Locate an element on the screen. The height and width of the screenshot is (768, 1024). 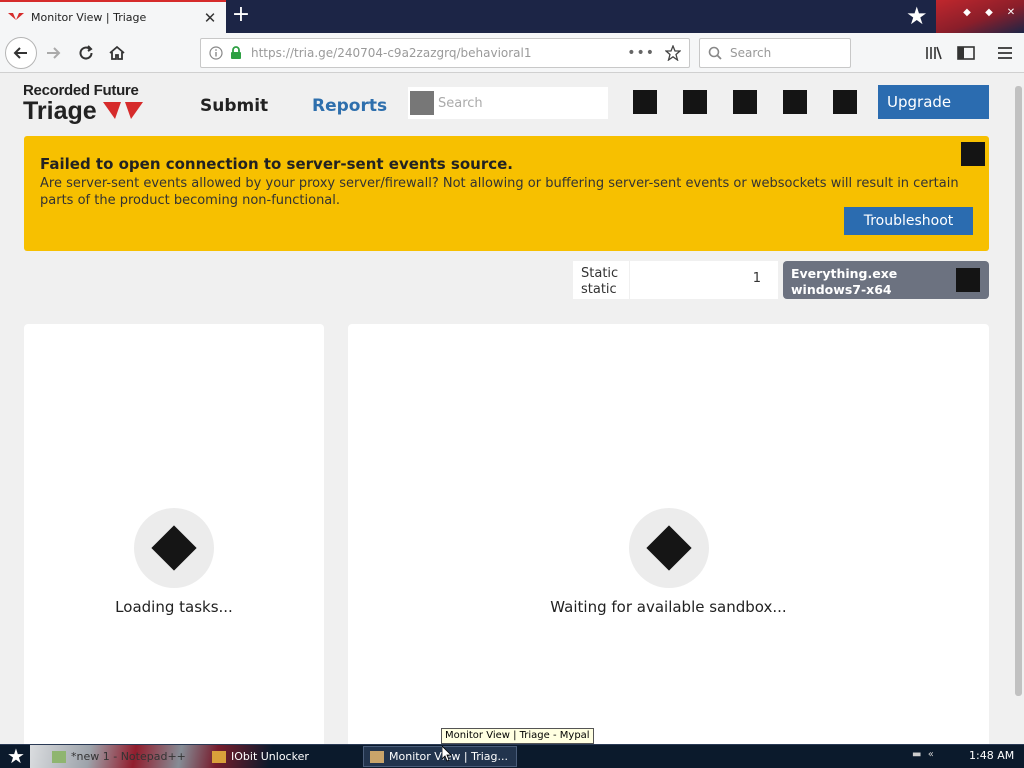
taskbar-item-iobit: IObit Unlocker is located at coordinates (281, 756).